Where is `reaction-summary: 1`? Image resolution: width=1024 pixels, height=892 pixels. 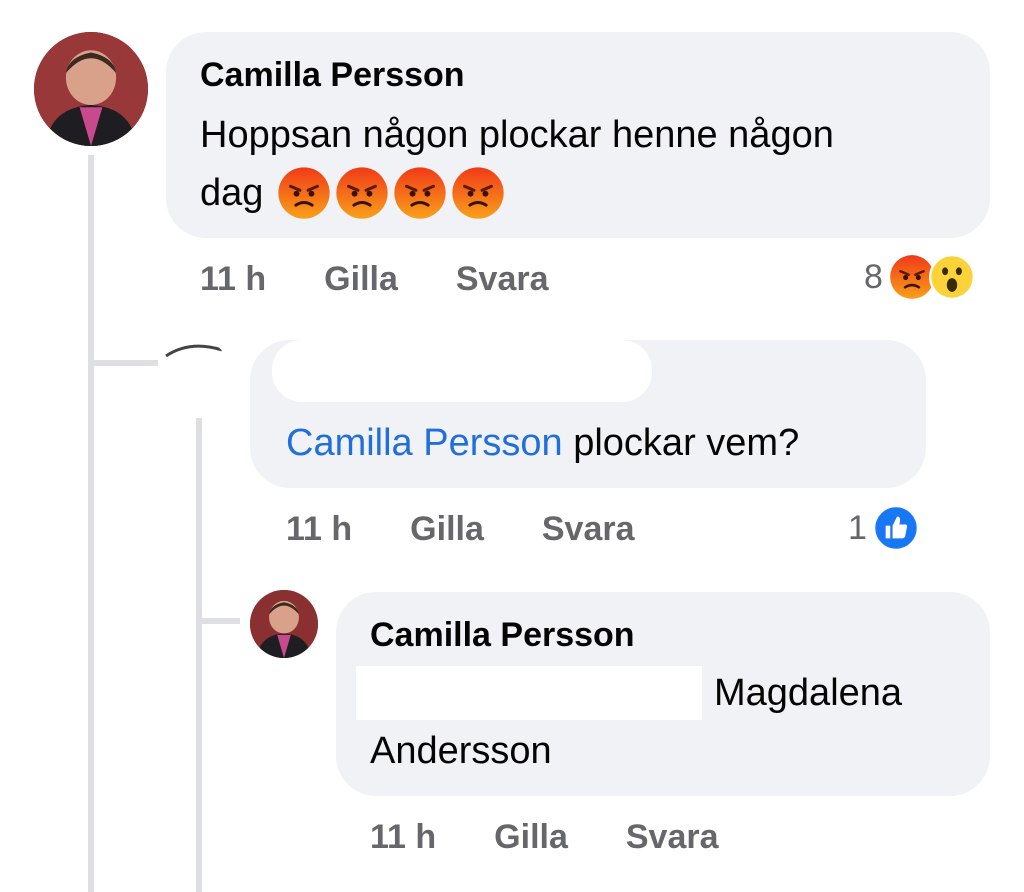 reaction-summary: 1 is located at coordinates (883, 528).